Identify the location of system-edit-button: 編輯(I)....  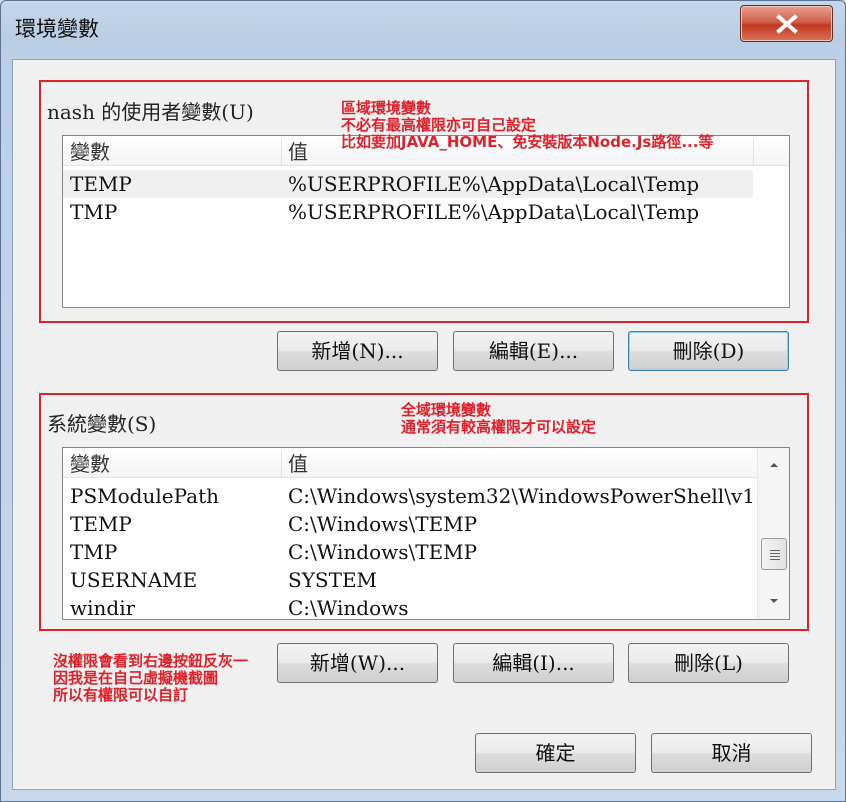
(533, 663).